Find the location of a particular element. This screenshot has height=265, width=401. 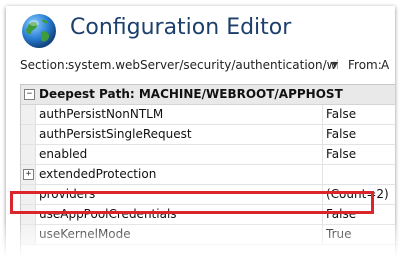

property-name: extendedProtection is located at coordinates (98, 174).